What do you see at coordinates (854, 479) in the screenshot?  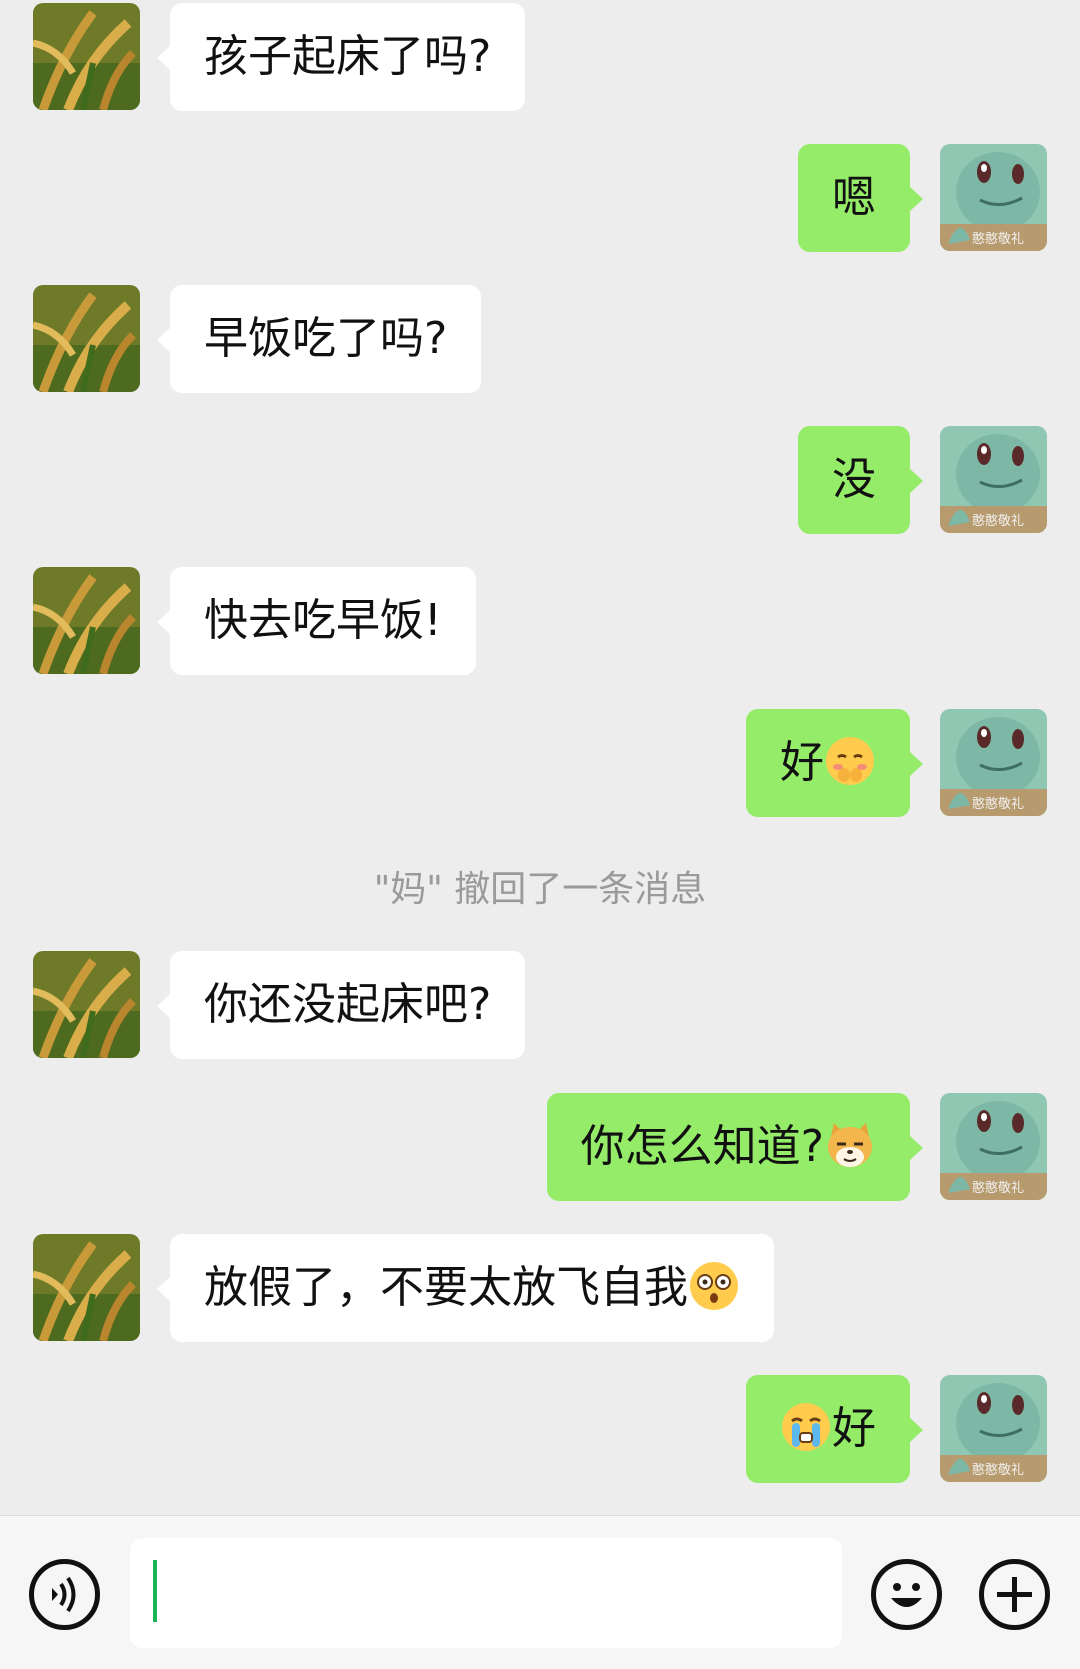 I see `message-text: 没` at bounding box center [854, 479].